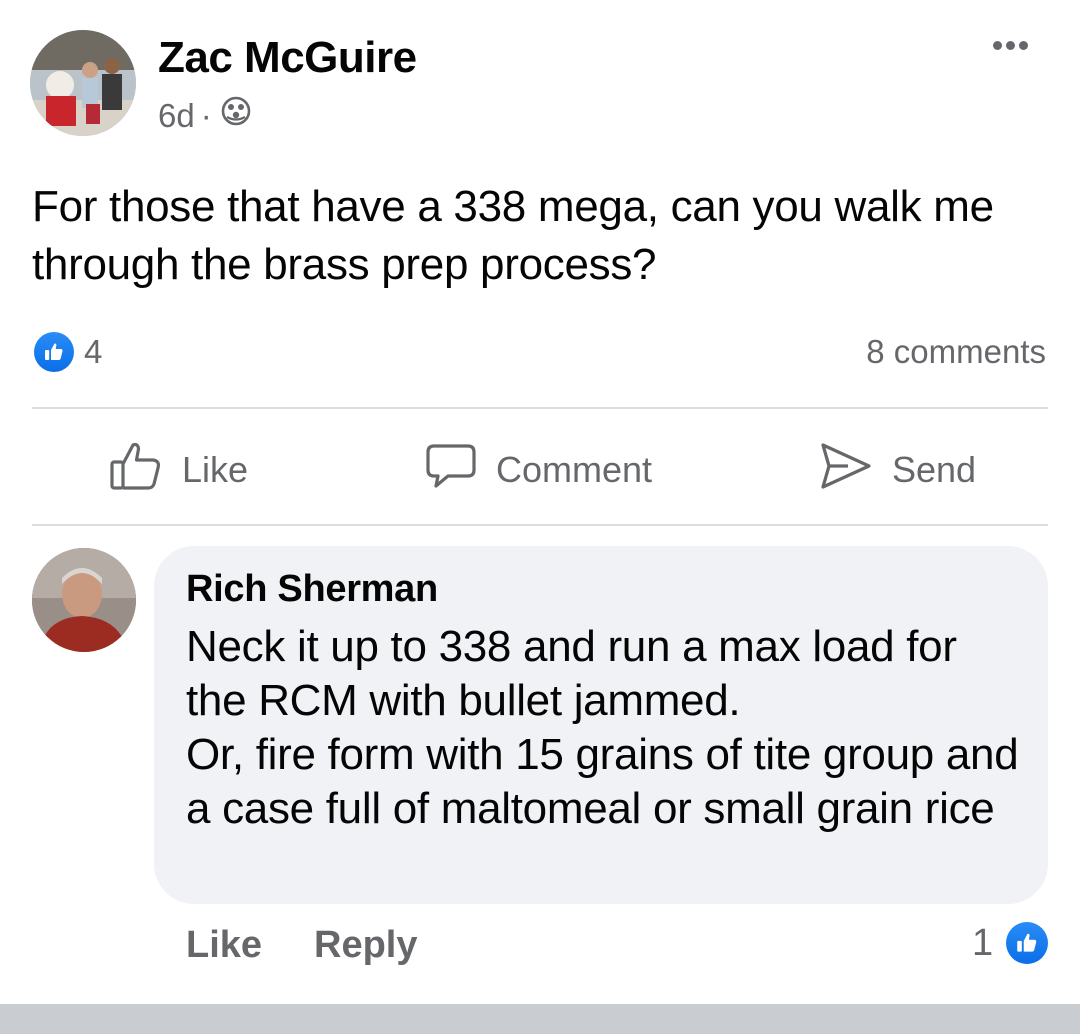  I want to click on speech-bubble-icon, so click(451, 470).